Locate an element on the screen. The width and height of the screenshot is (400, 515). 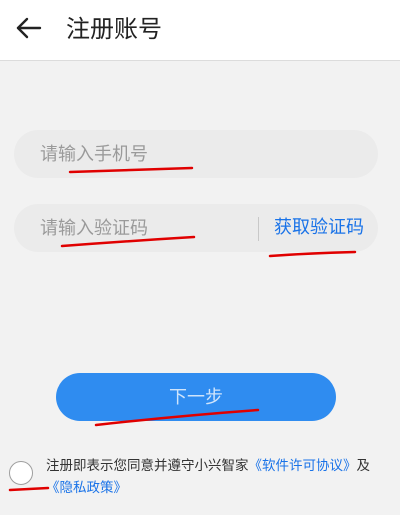
agreement-text: 注册即表示您同意并遵守小兴智家《软件许可协议》及《隐私政策》 is located at coordinates (220, 477).